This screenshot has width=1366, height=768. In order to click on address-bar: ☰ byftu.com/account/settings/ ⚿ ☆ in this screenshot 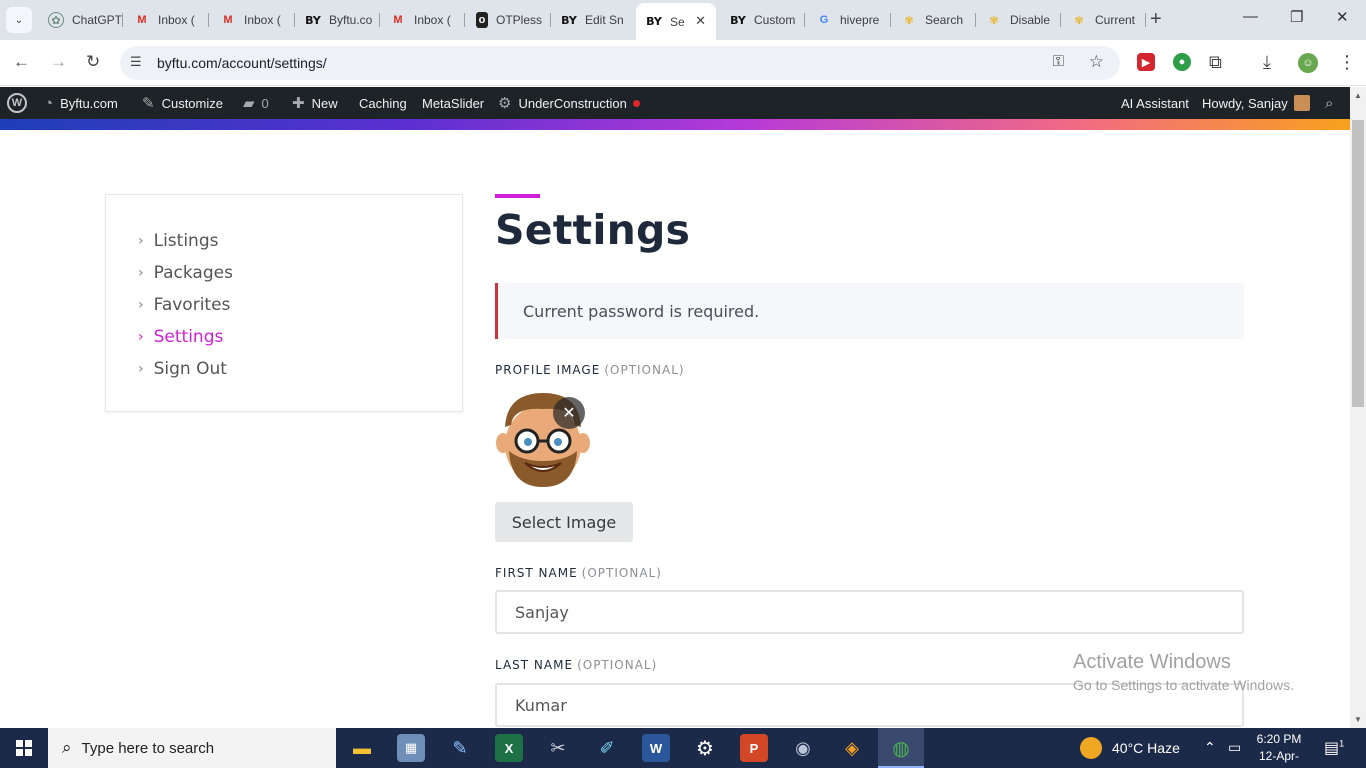, I will do `click(620, 63)`.